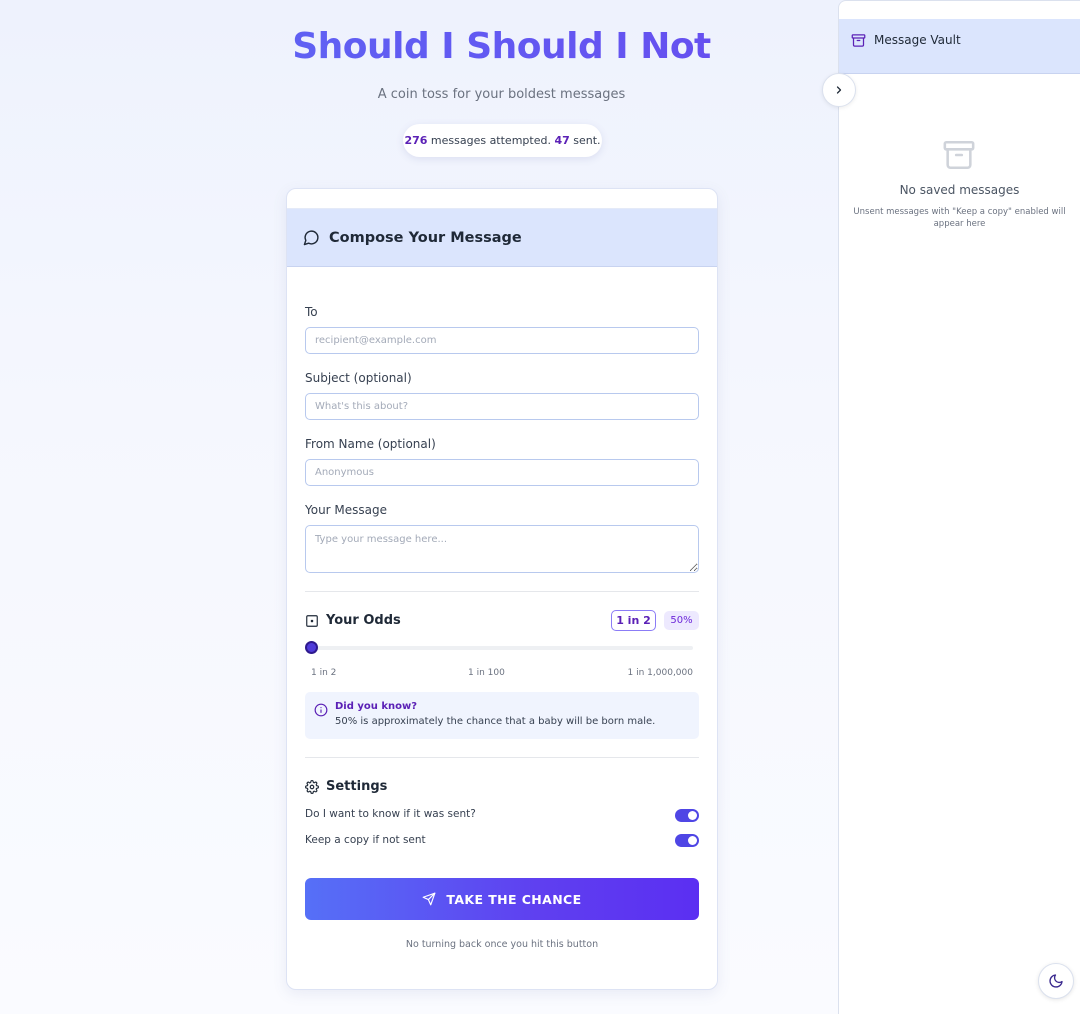  I want to click on moon-icon, so click(1056, 981).